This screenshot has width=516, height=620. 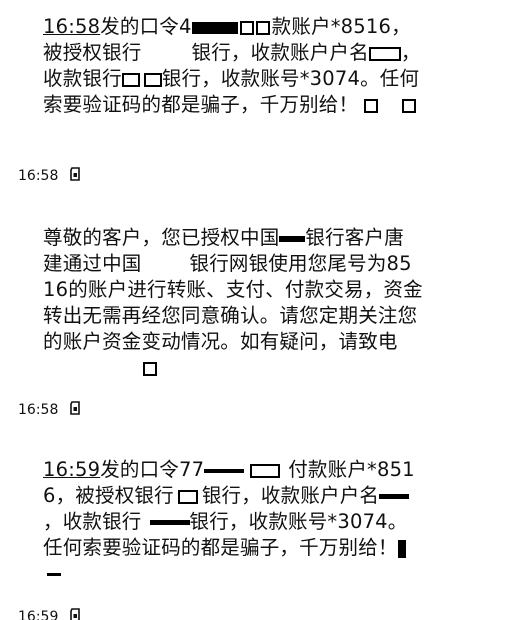 I want to click on time-link: 16:58, so click(x=71, y=26).